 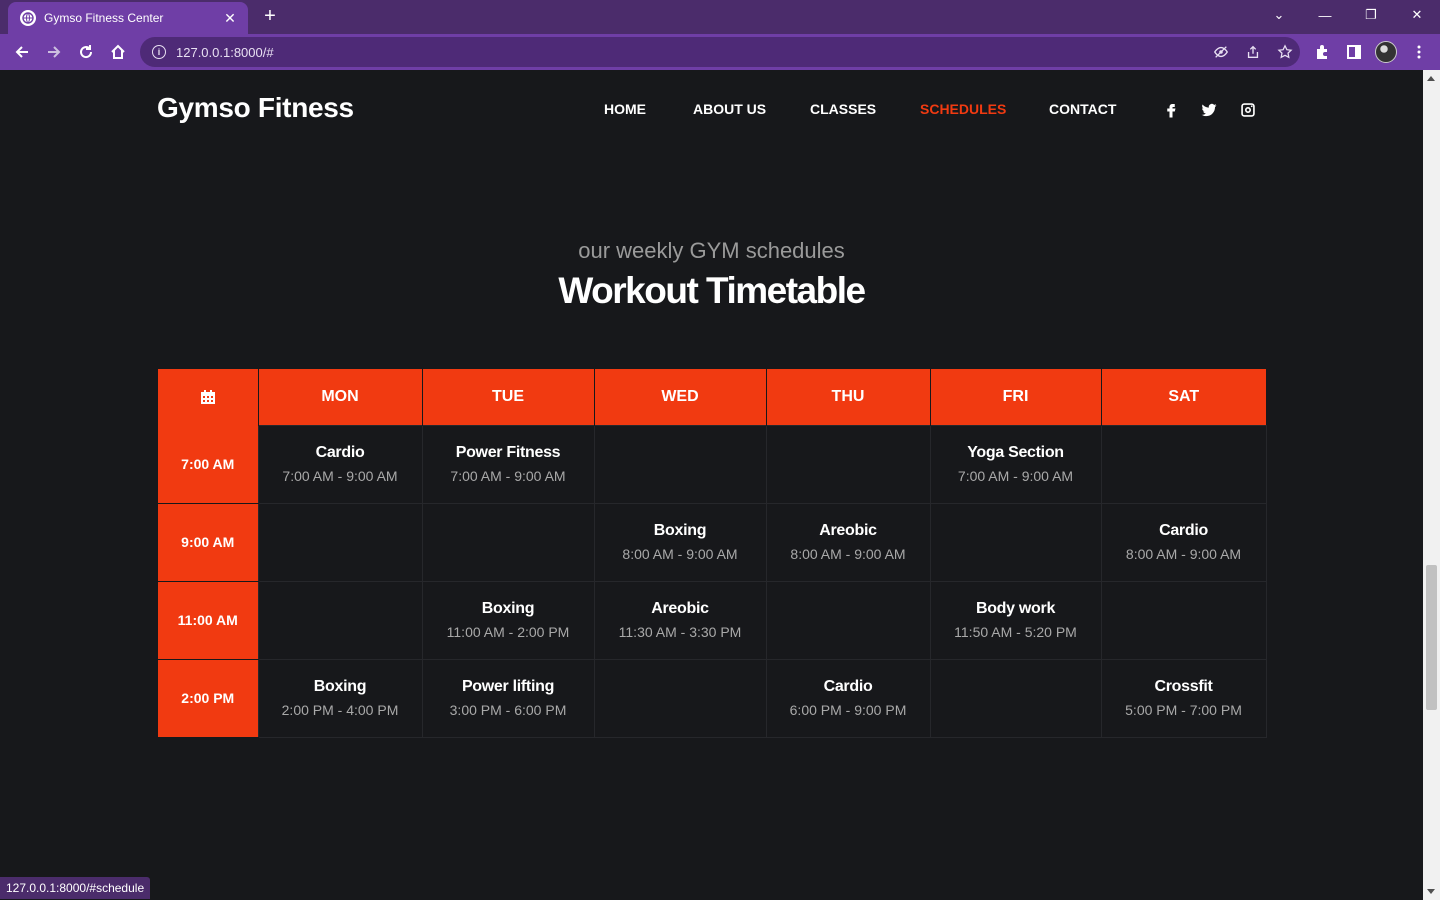 What do you see at coordinates (1248, 110) in the screenshot?
I see `instagram-icon` at bounding box center [1248, 110].